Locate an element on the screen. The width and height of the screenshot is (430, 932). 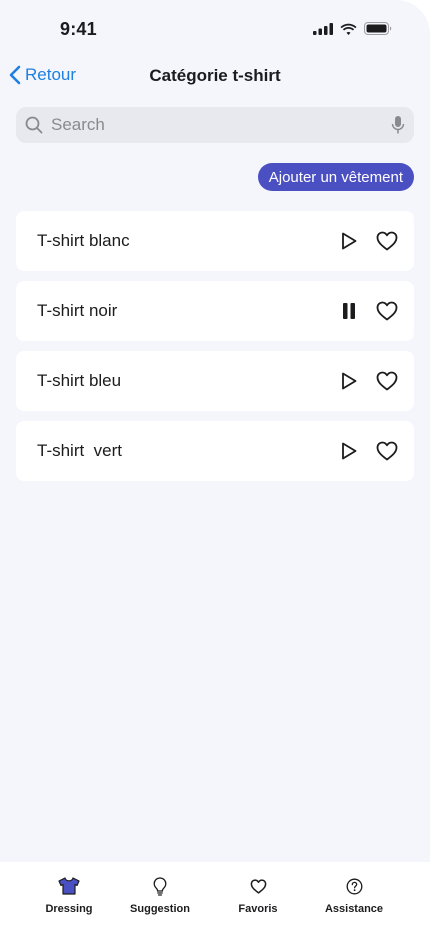
list-item: T-shirt noir is located at coordinates (215, 311).